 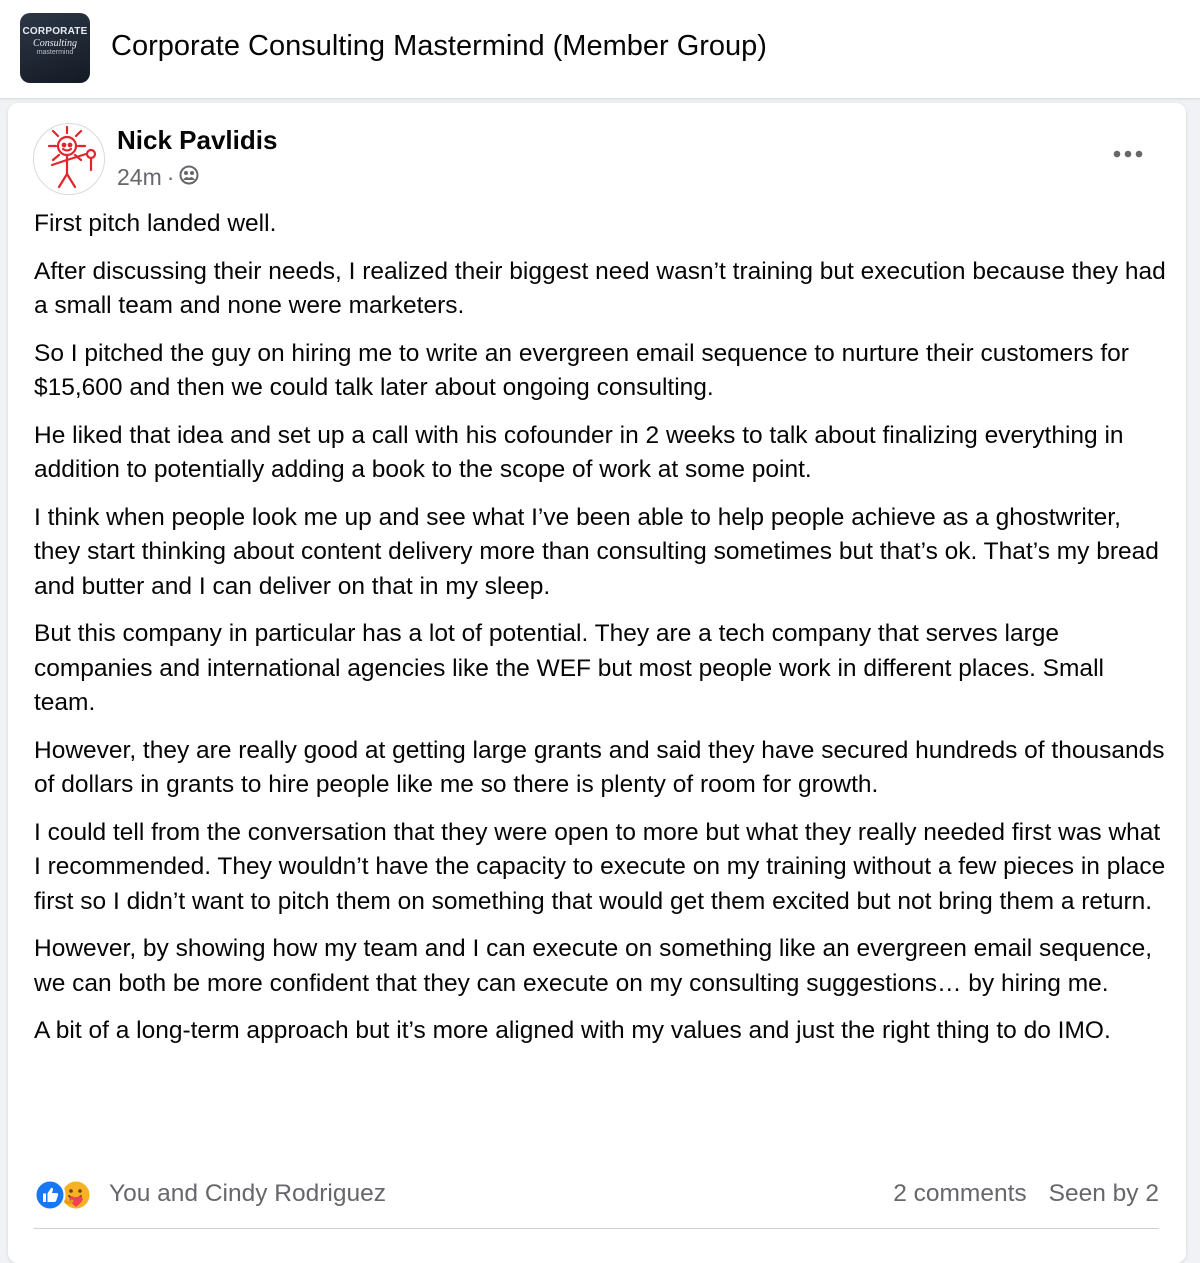 I want to click on group-logo-line-1: CORPORATE, so click(x=55, y=31).